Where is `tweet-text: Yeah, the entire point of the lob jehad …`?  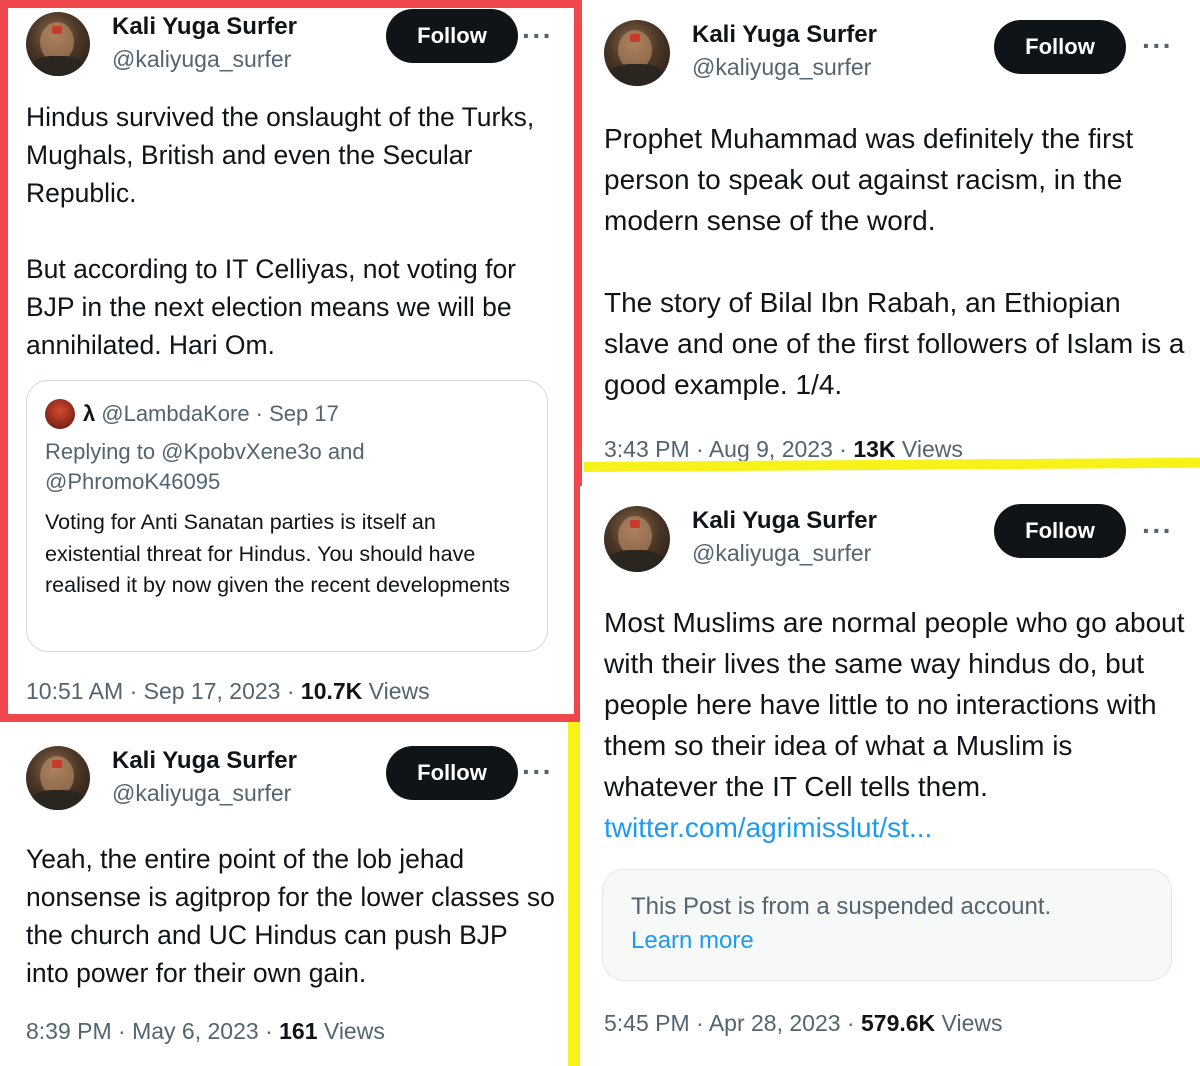
tweet-text: Yeah, the entire point of the lob jehad … is located at coordinates (290, 916).